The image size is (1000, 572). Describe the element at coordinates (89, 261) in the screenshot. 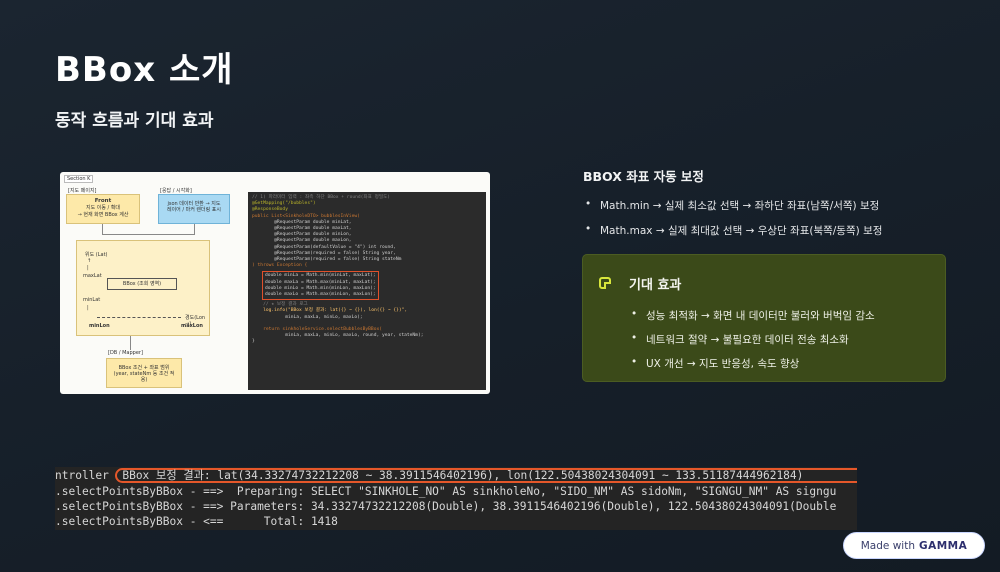

I see `lat-arrow-icon: ↑` at that location.